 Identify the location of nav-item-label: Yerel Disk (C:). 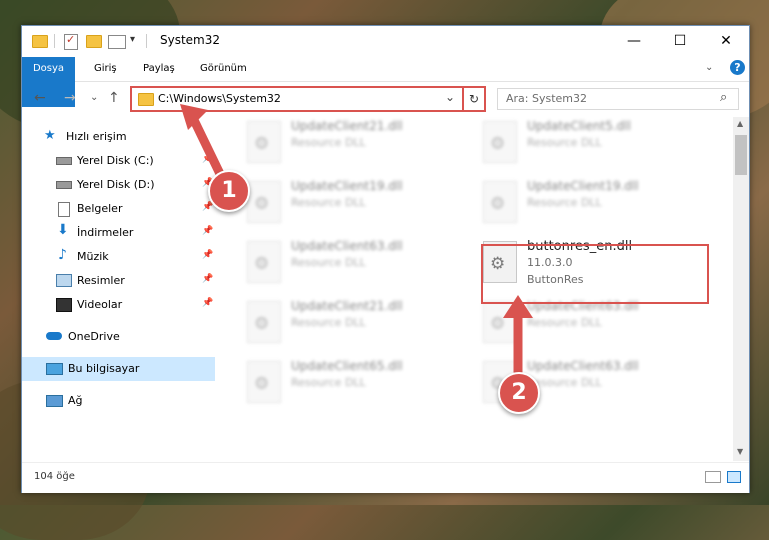
(115, 160).